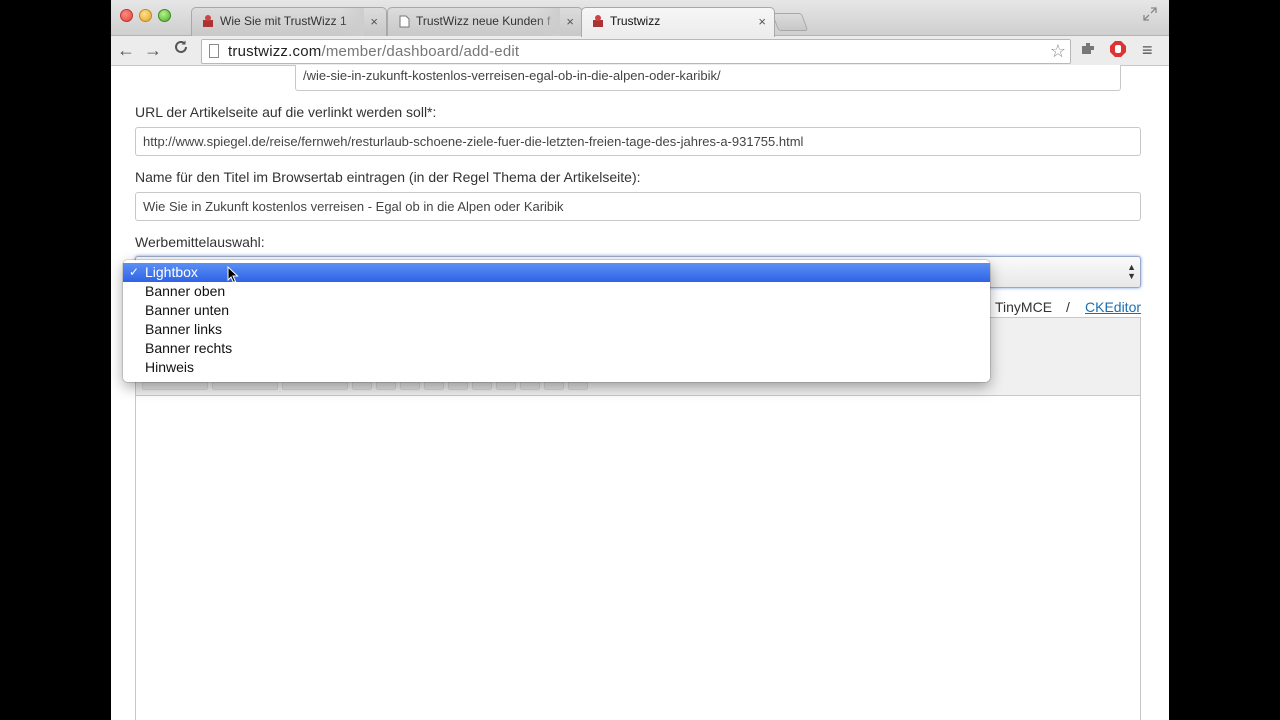  What do you see at coordinates (1023, 307) in the screenshot?
I see `editor-tinymce-label: TinyMCE` at bounding box center [1023, 307].